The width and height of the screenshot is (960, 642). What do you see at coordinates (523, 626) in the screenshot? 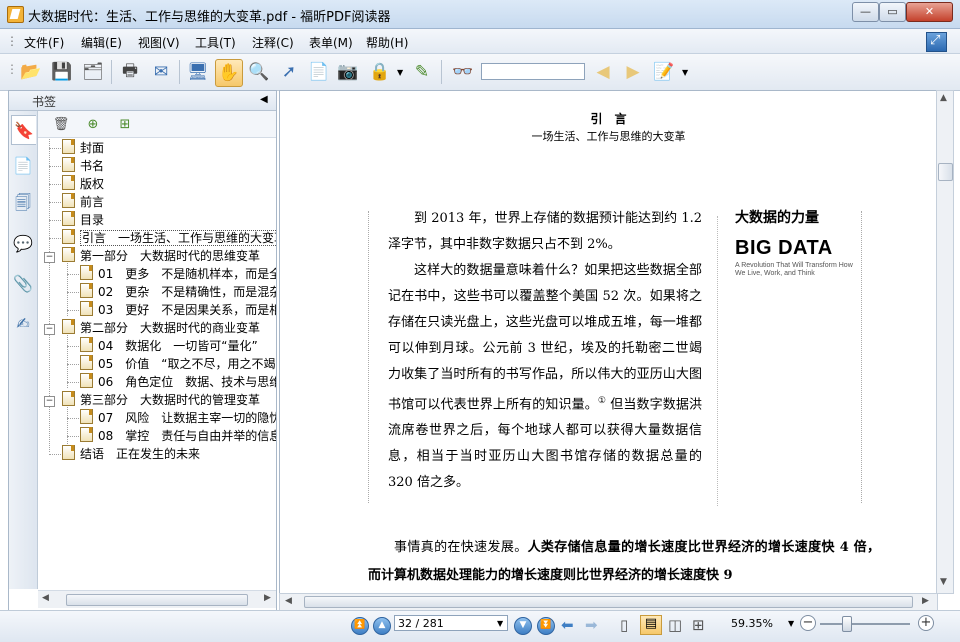
I see `next-page-icon: ▼` at bounding box center [523, 626].